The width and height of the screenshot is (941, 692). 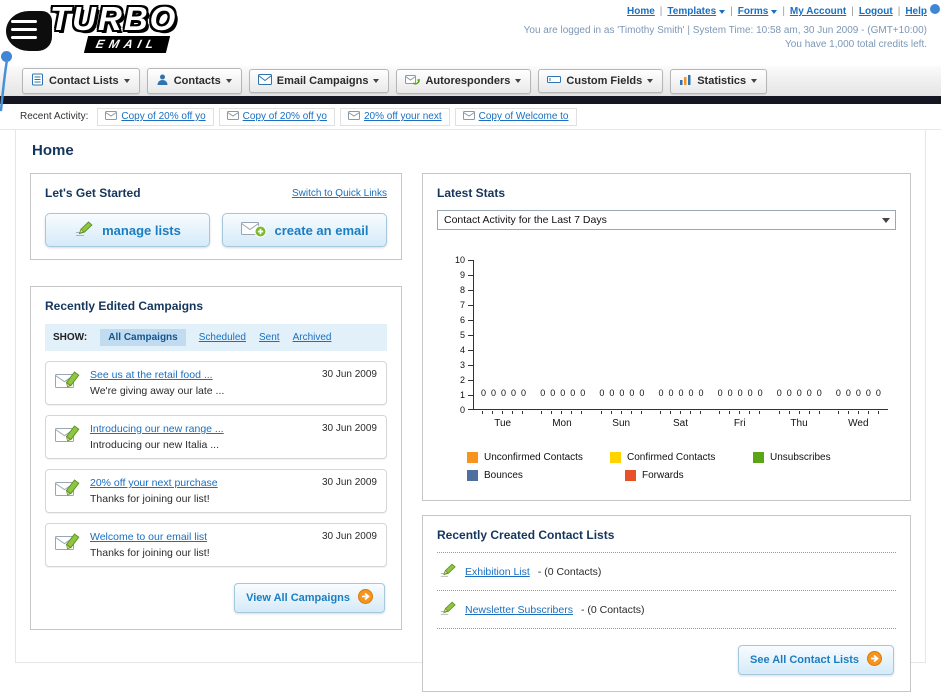 I want to click on tab-label: Email Campaigns, so click(x=322, y=81).